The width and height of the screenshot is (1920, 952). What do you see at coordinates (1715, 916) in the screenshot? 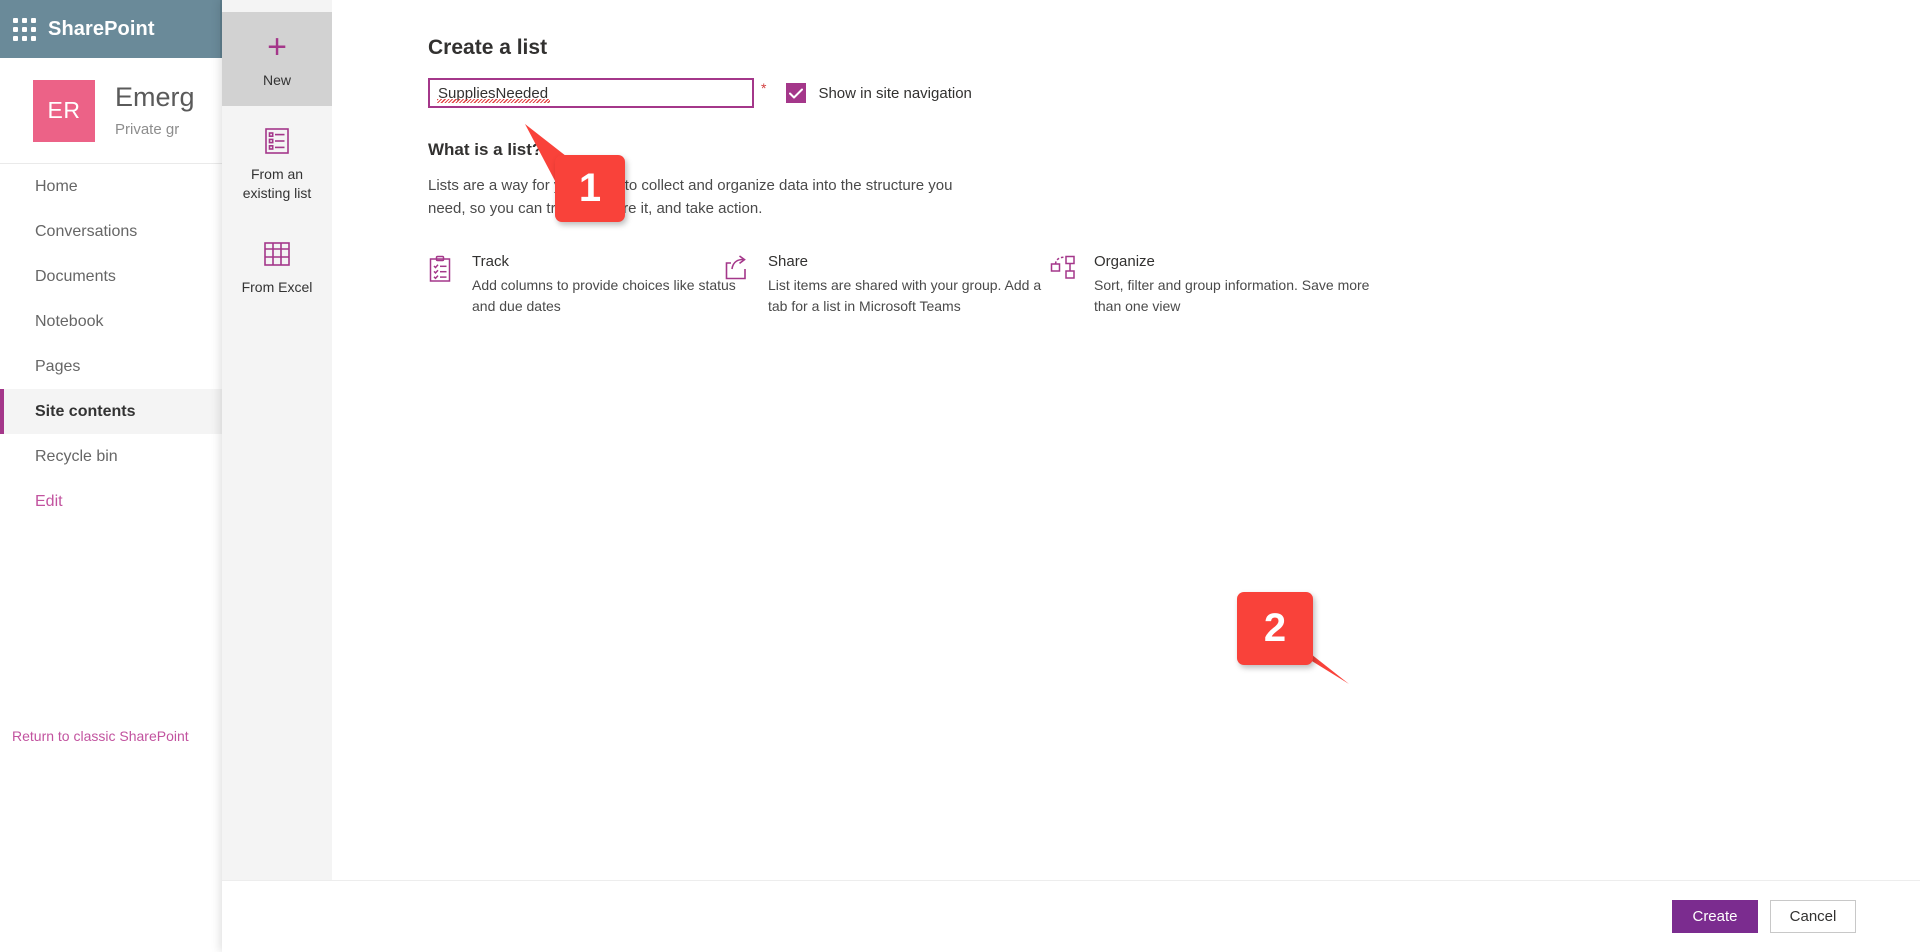
I see `create-button: Create` at bounding box center [1715, 916].